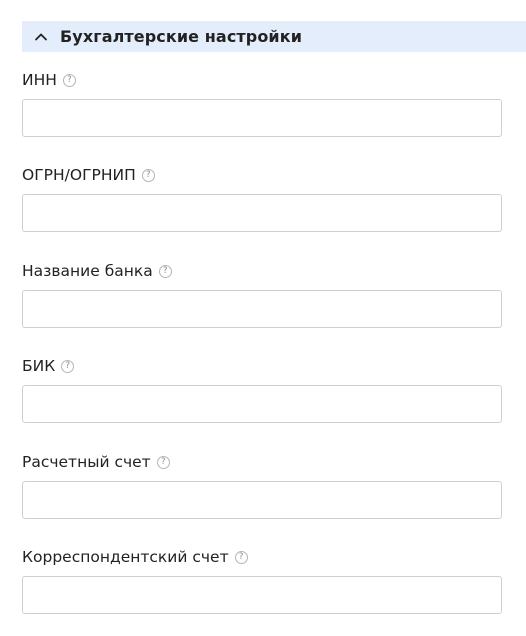 This screenshot has width=526, height=636. Describe the element at coordinates (262, 500) in the screenshot. I see `checking-account-input` at that location.